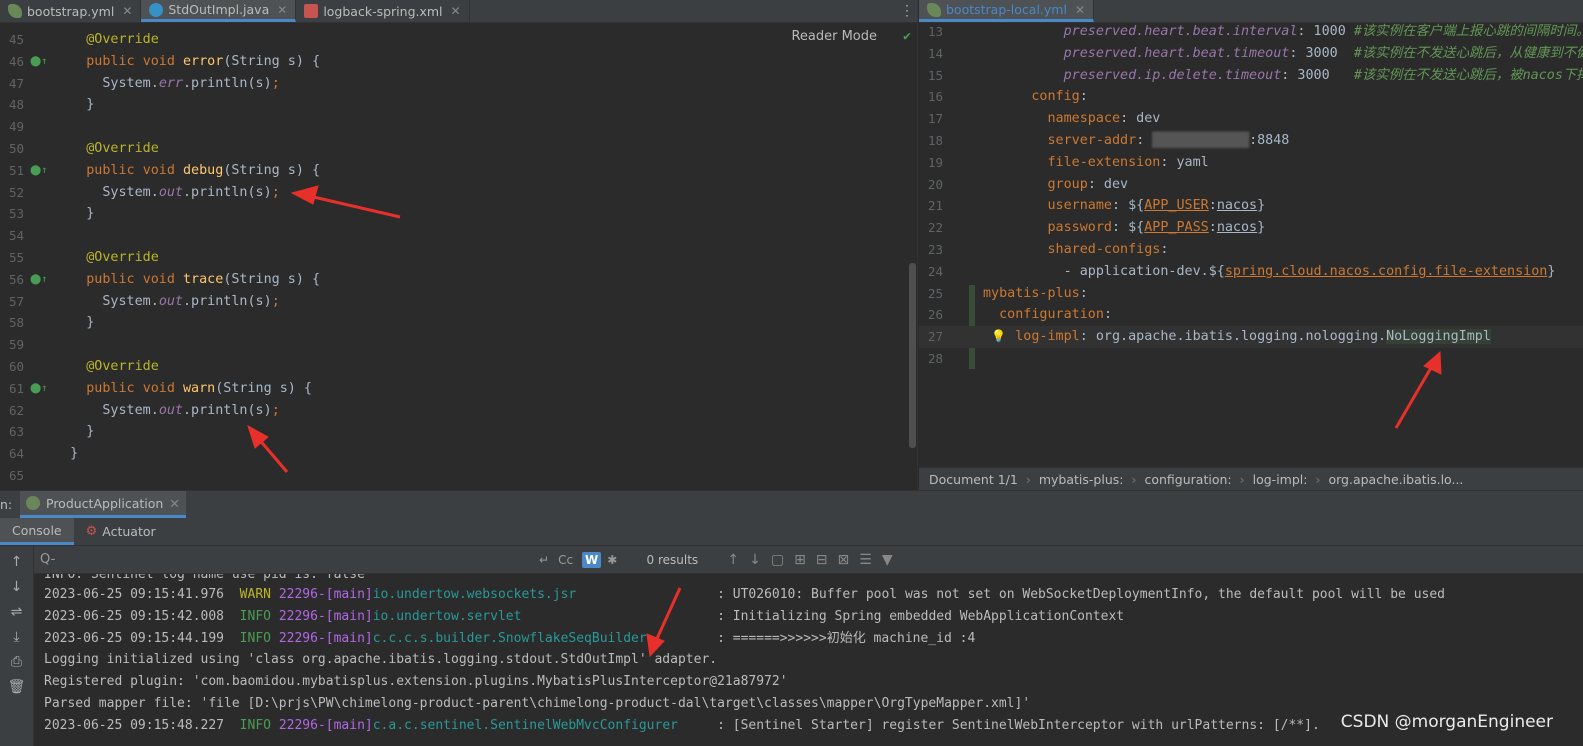  I want to click on code-line: 64 }, so click(458, 454).